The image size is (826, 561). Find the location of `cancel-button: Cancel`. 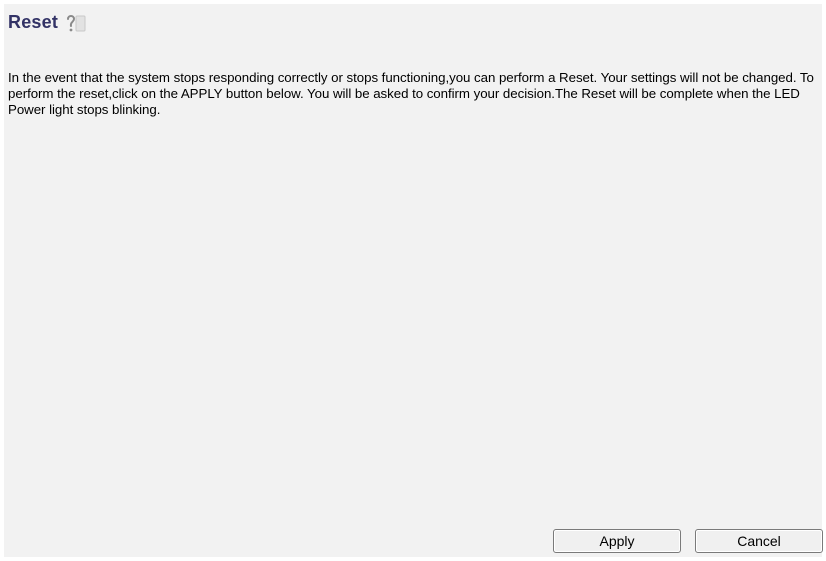

cancel-button: Cancel is located at coordinates (759, 541).